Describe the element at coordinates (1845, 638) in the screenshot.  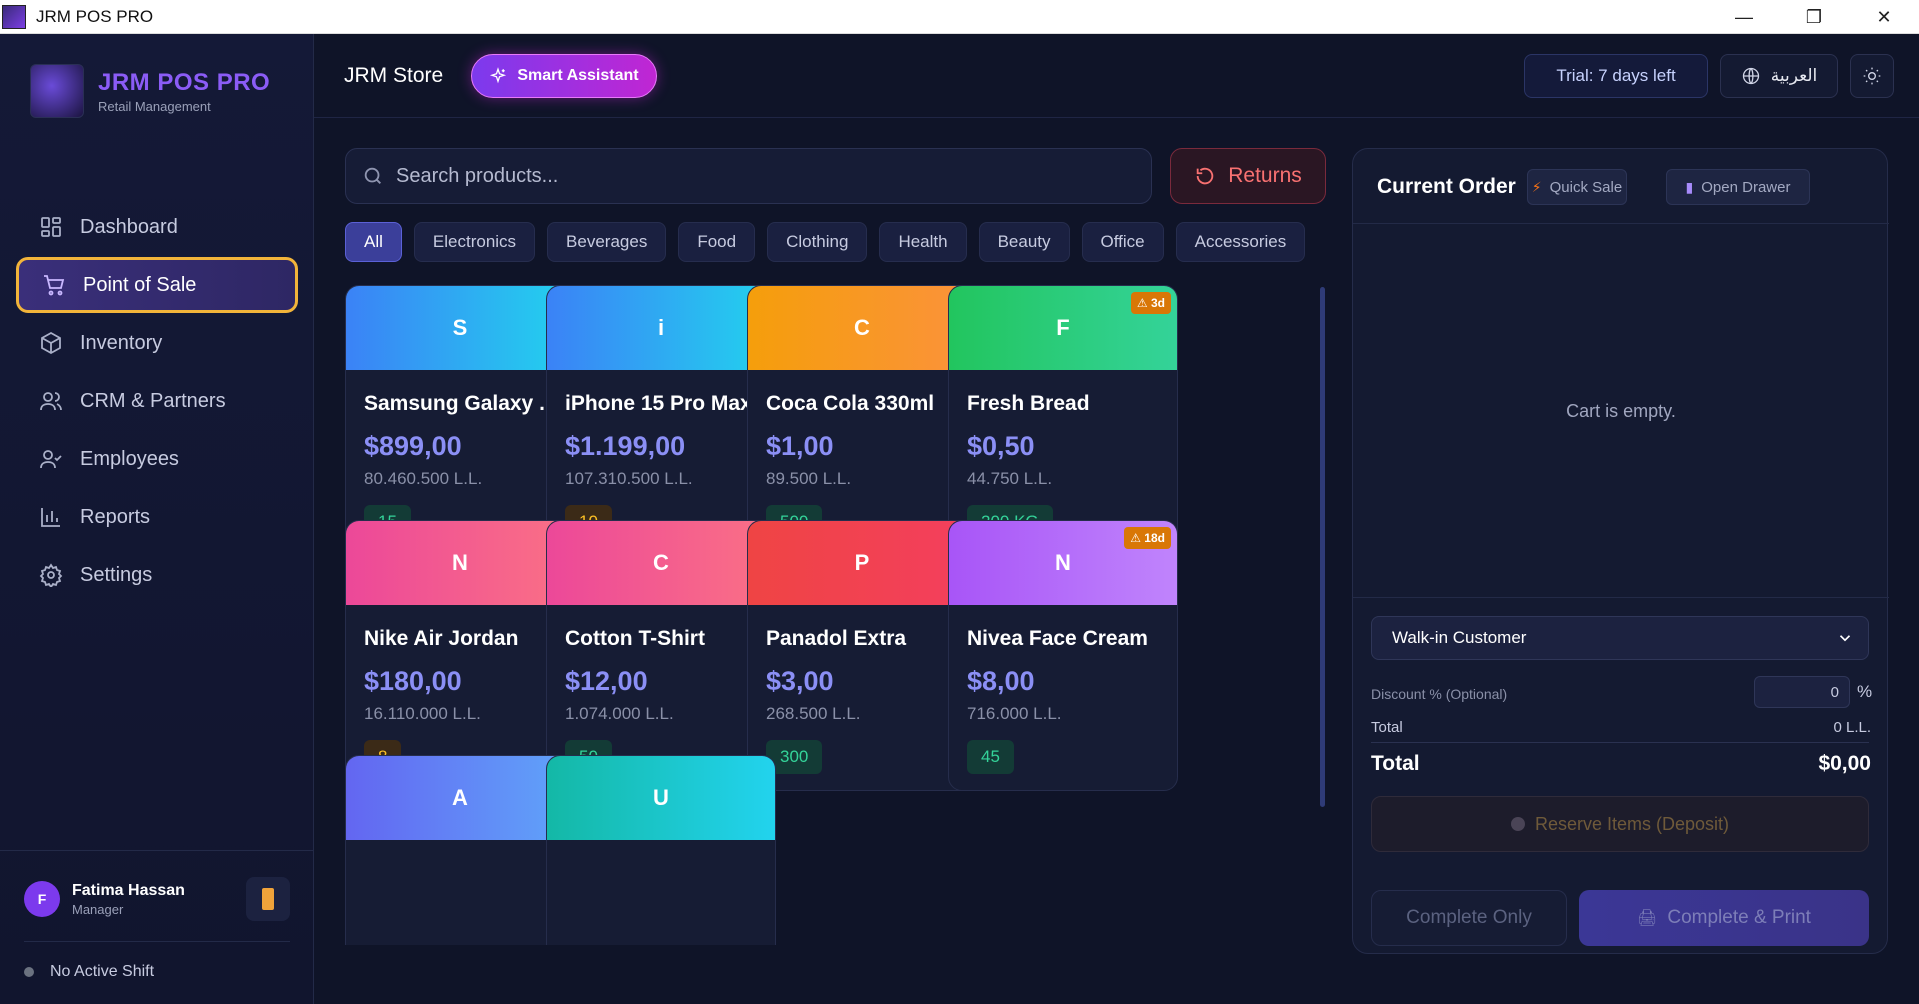
I see `chevron-down-icon` at that location.